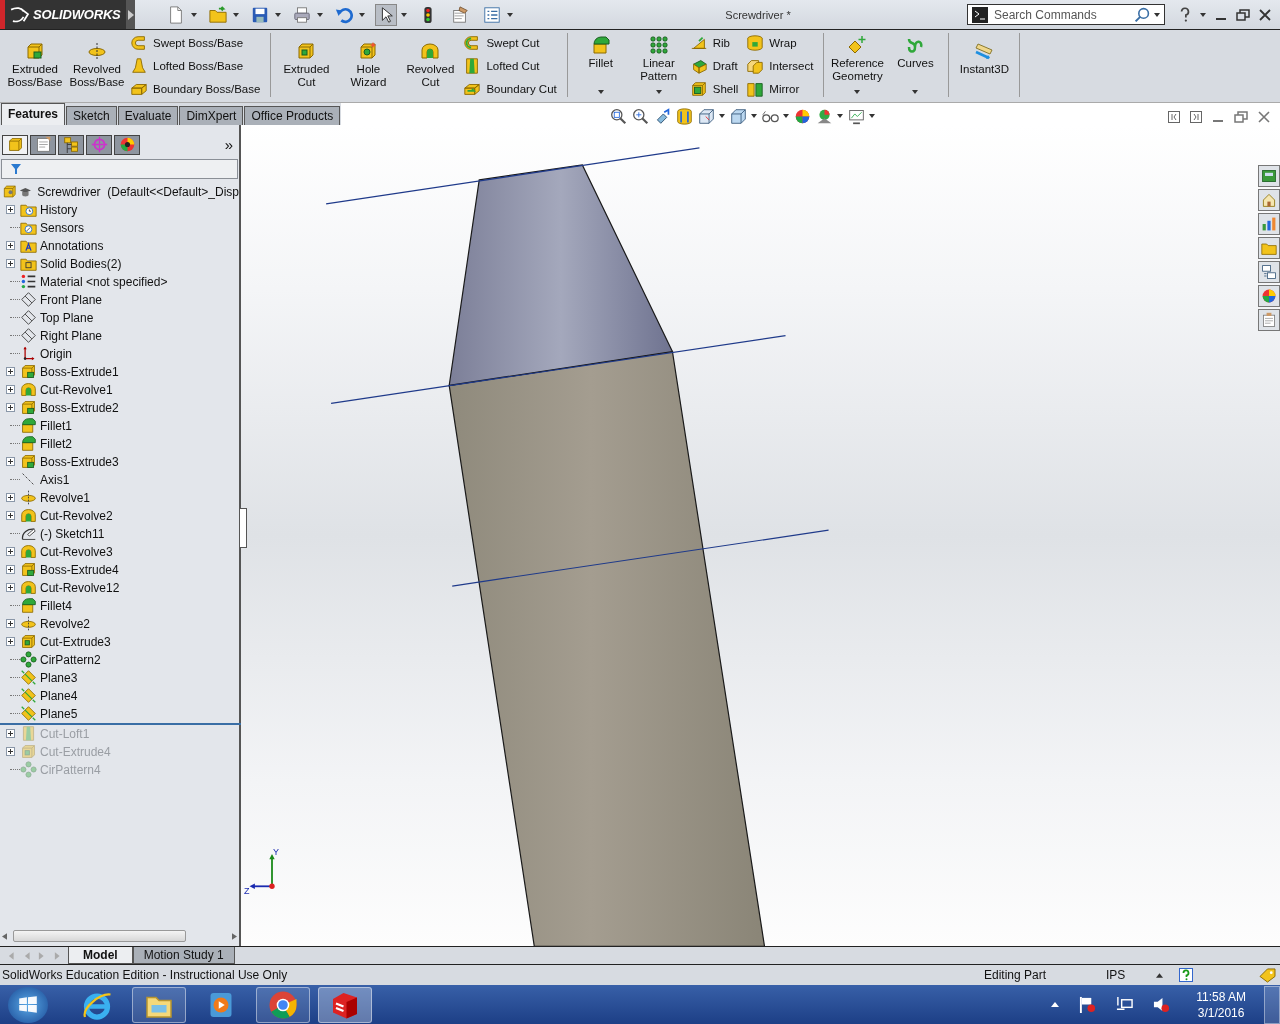 The width and height of the screenshot is (1280, 1024). I want to click on tree-item: (-) Sketch11, so click(72, 533).